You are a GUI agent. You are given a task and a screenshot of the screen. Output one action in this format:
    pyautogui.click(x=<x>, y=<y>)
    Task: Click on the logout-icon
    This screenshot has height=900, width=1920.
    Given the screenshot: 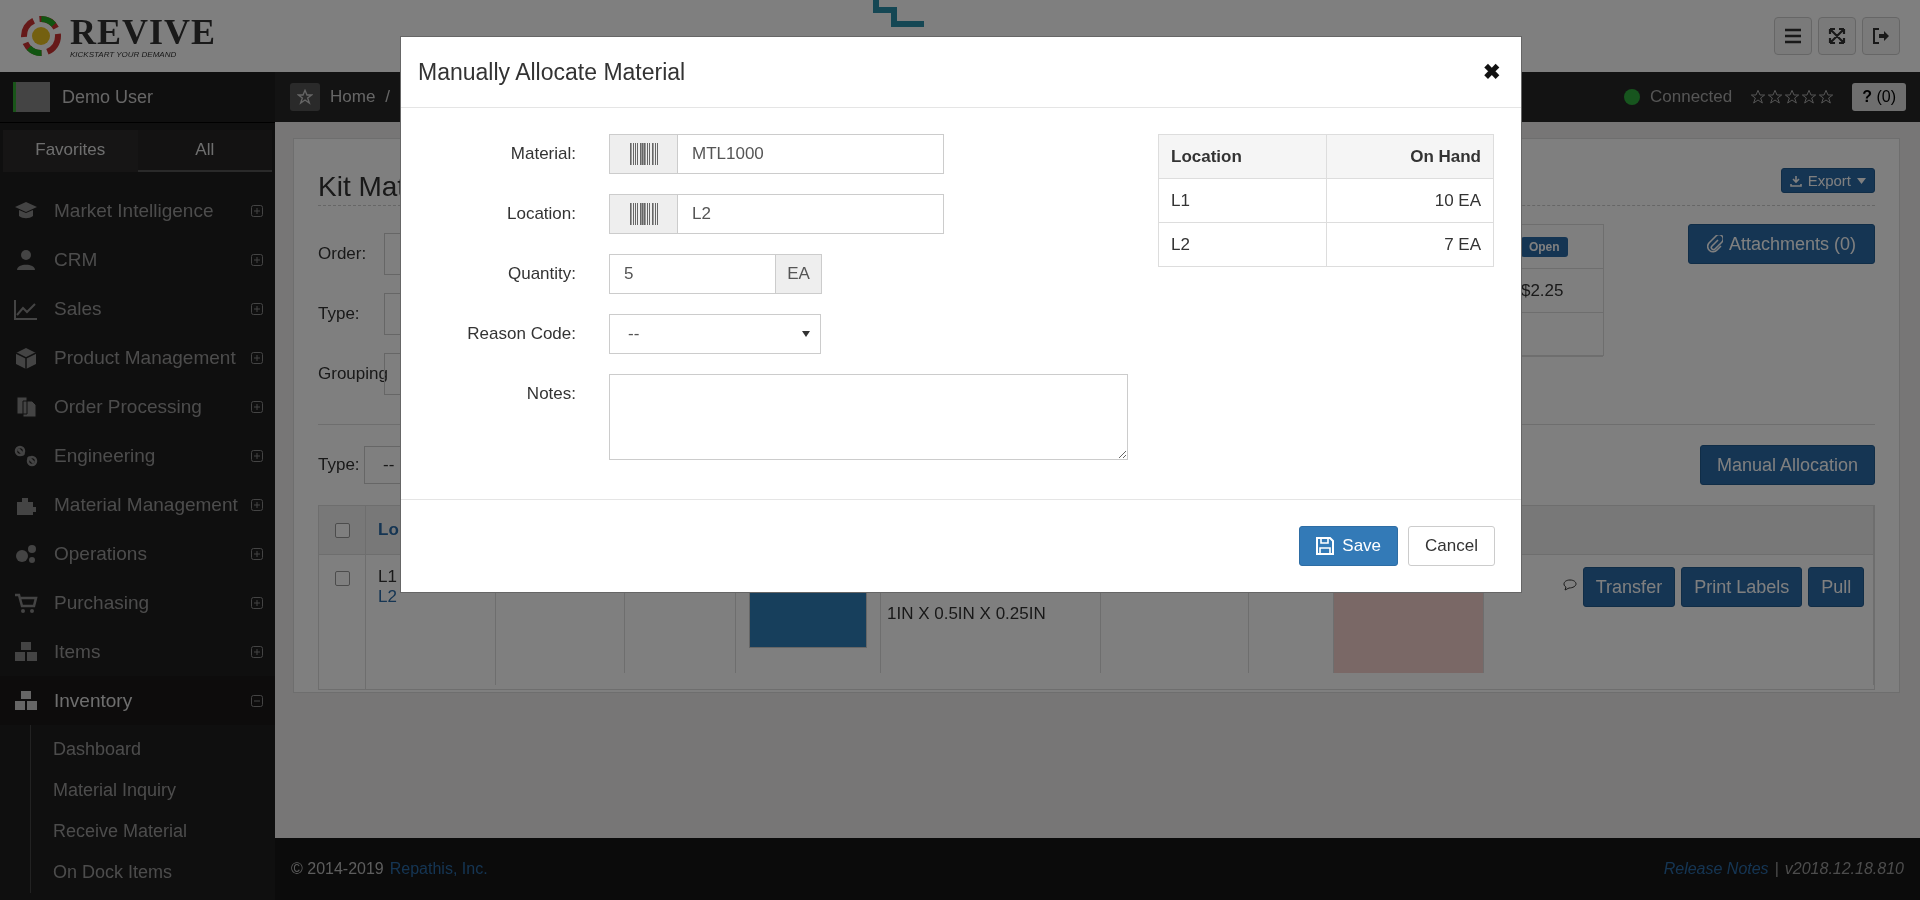 What is the action you would take?
    pyautogui.click(x=1881, y=36)
    